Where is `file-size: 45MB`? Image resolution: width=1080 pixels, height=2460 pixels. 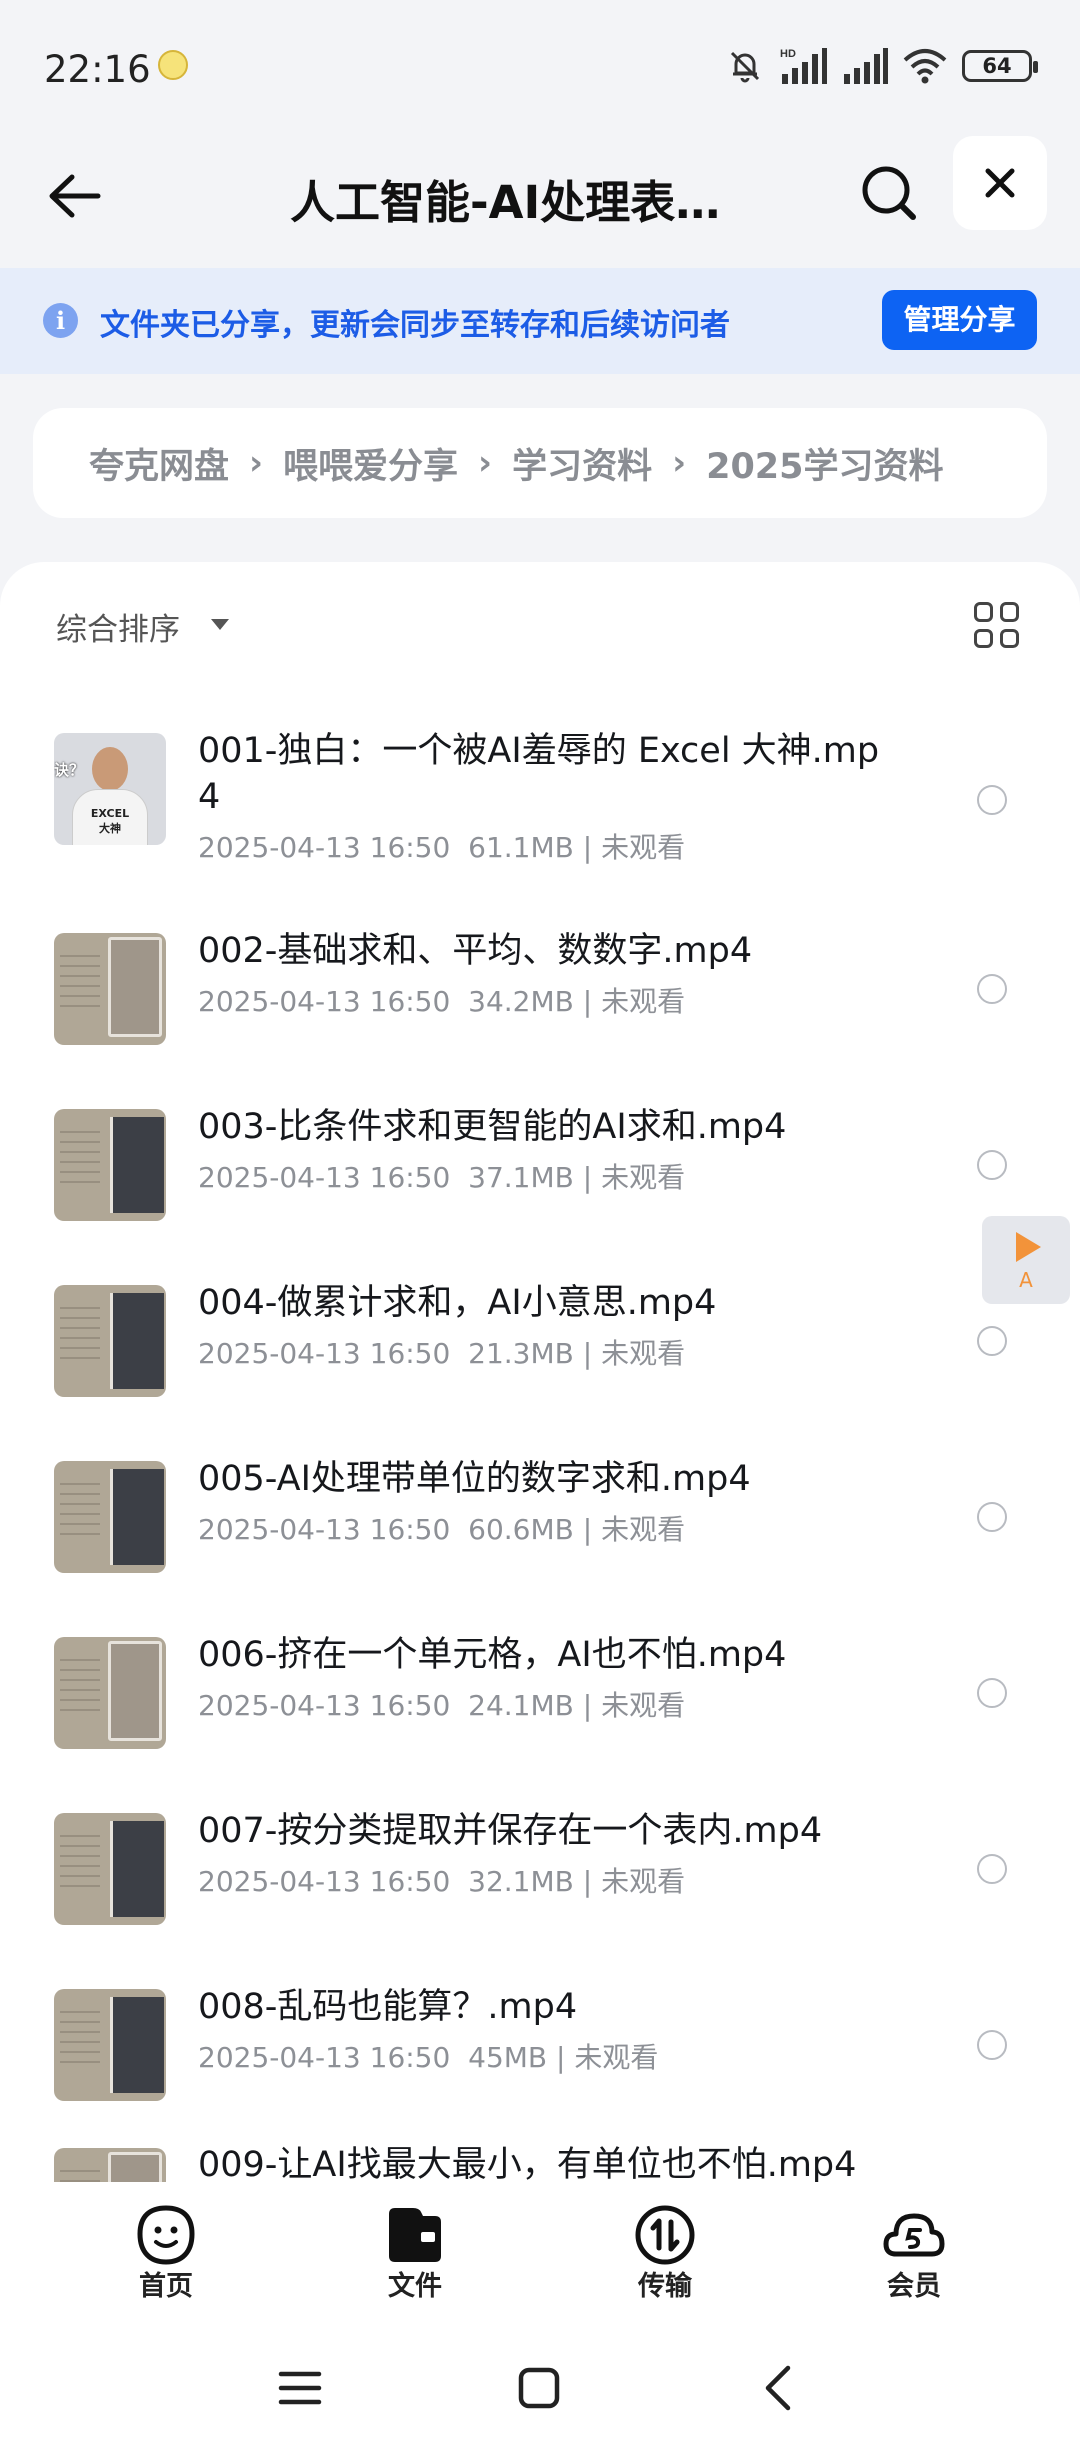
file-size: 45MB is located at coordinates (508, 2057).